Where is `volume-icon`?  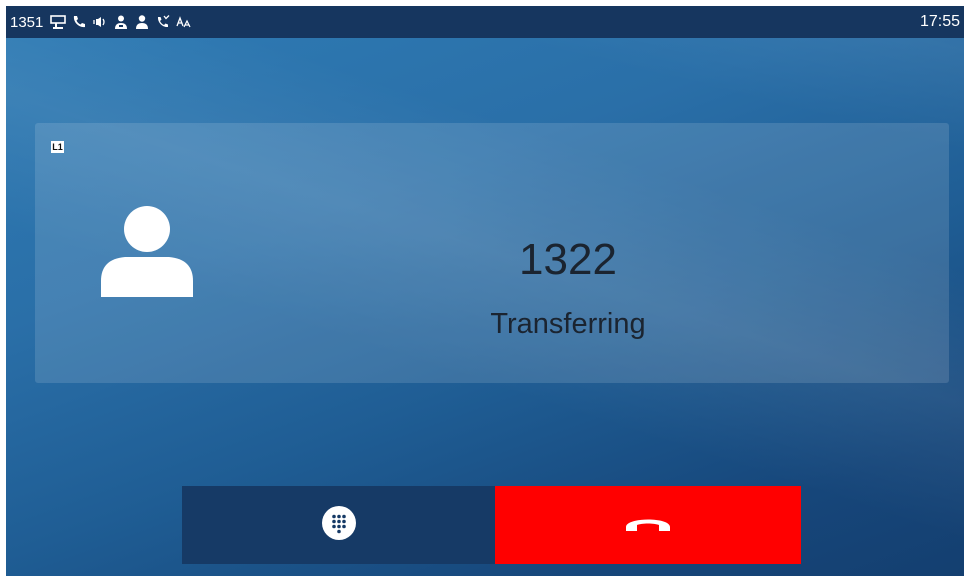 volume-icon is located at coordinates (100, 22).